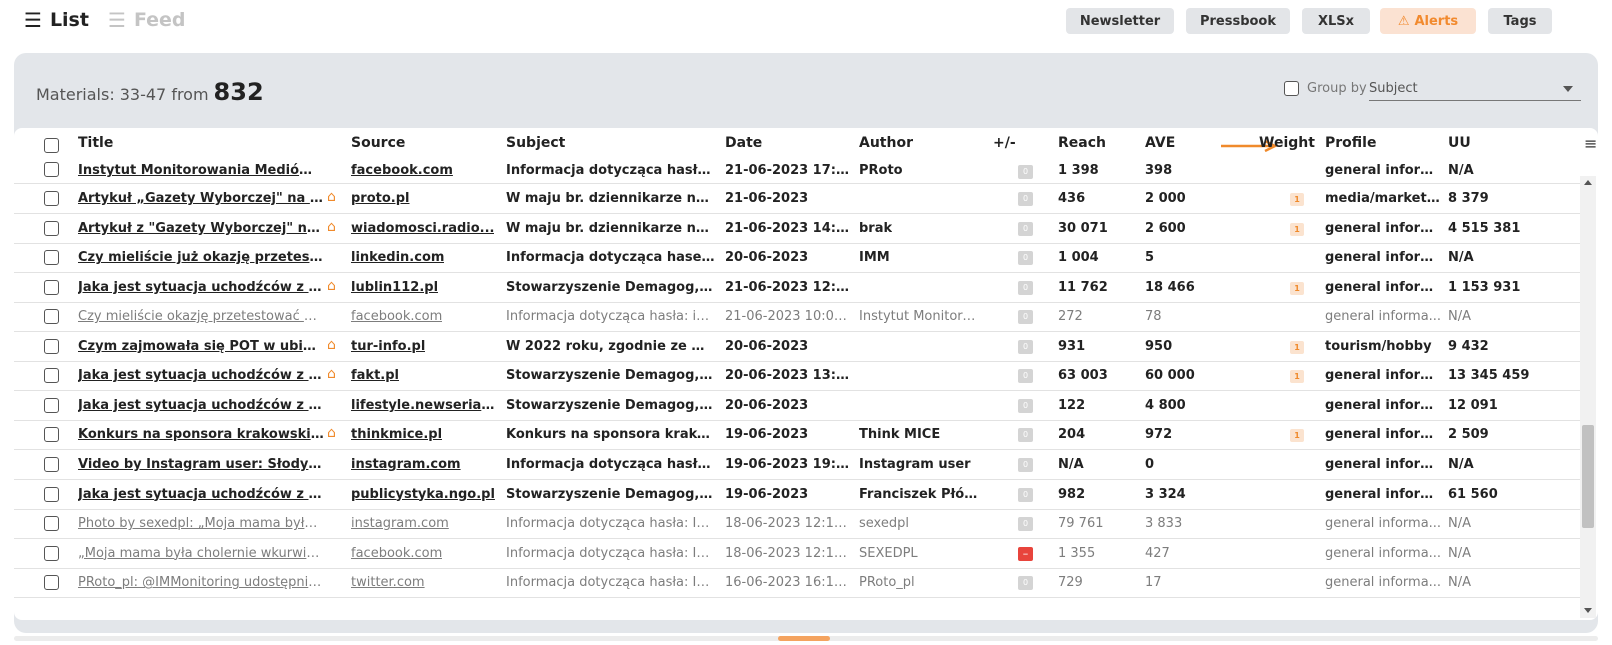 The height and width of the screenshot is (645, 1612). Describe the element at coordinates (804, 638) in the screenshot. I see `horizontal-scrollbar-thumb` at that location.